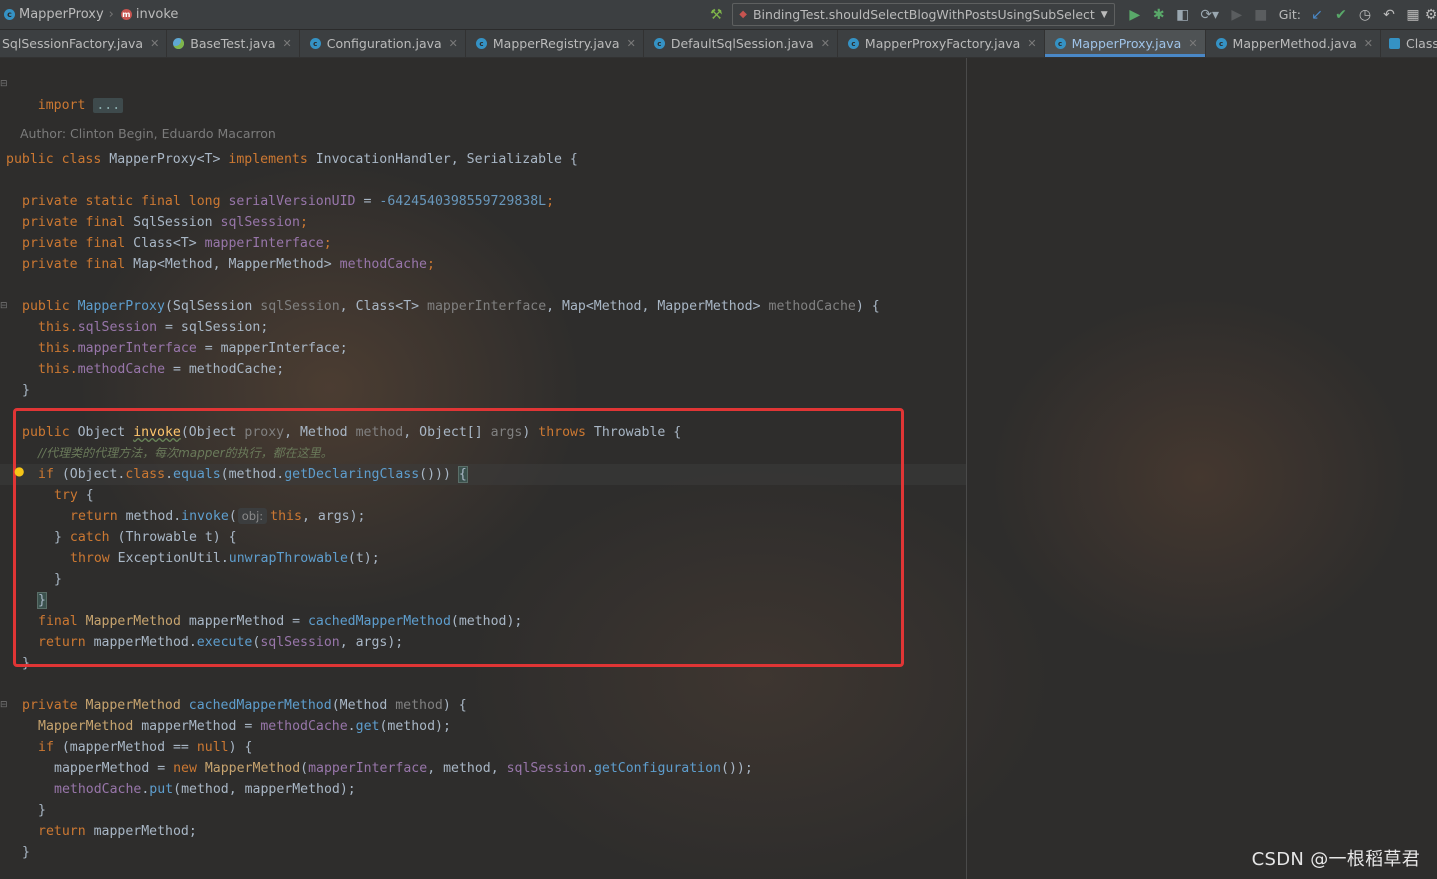 This screenshot has width=1437, height=879. Describe the element at coordinates (1317, 15) in the screenshot. I see `git-update-icon: ↙` at that location.